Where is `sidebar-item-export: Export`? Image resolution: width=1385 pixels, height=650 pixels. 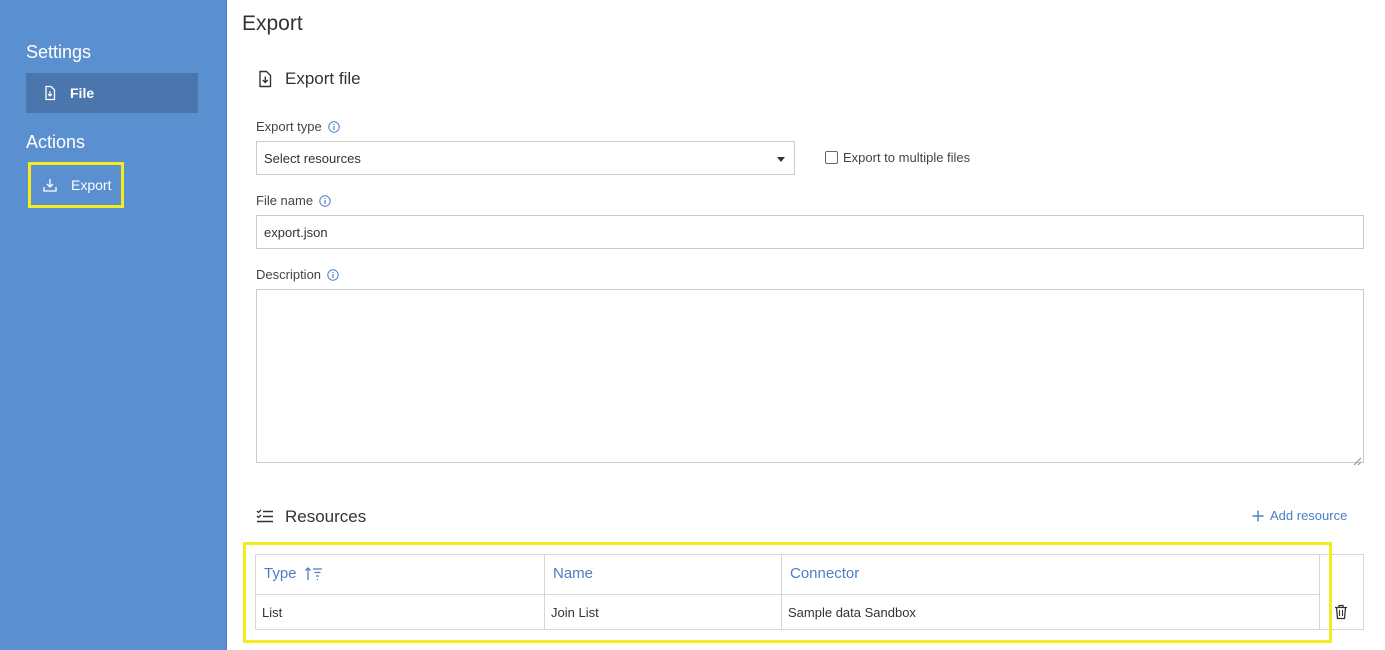
sidebar-item-export: Export is located at coordinates (76, 185).